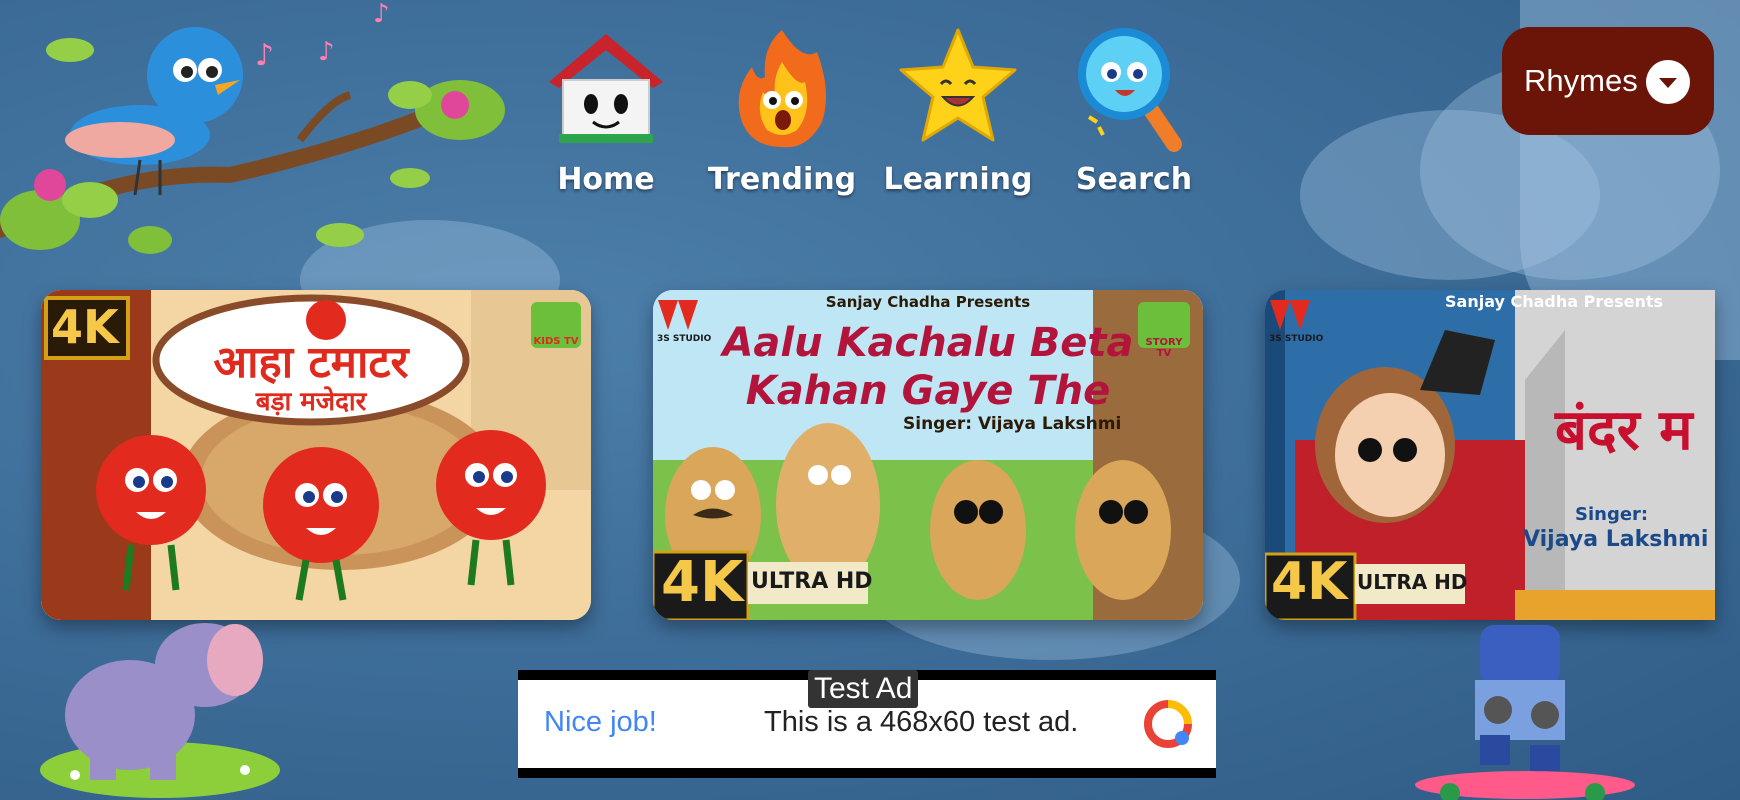 This screenshot has height=800, width=1740. I want to click on ads-logo-icon, so click(1168, 724).